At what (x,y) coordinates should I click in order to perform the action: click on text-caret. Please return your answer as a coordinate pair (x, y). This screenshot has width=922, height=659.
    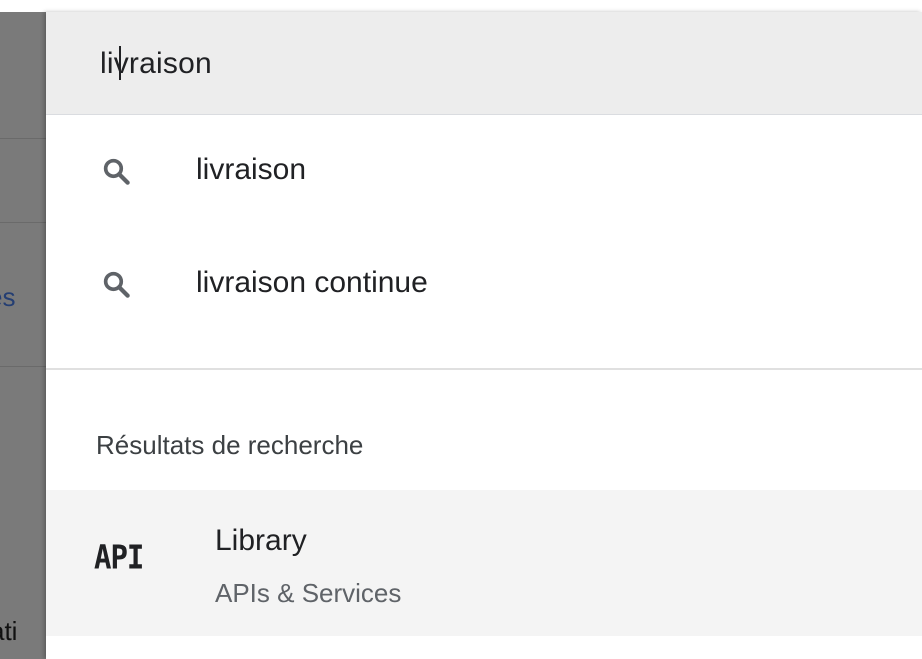
    Looking at the image, I should click on (120, 63).